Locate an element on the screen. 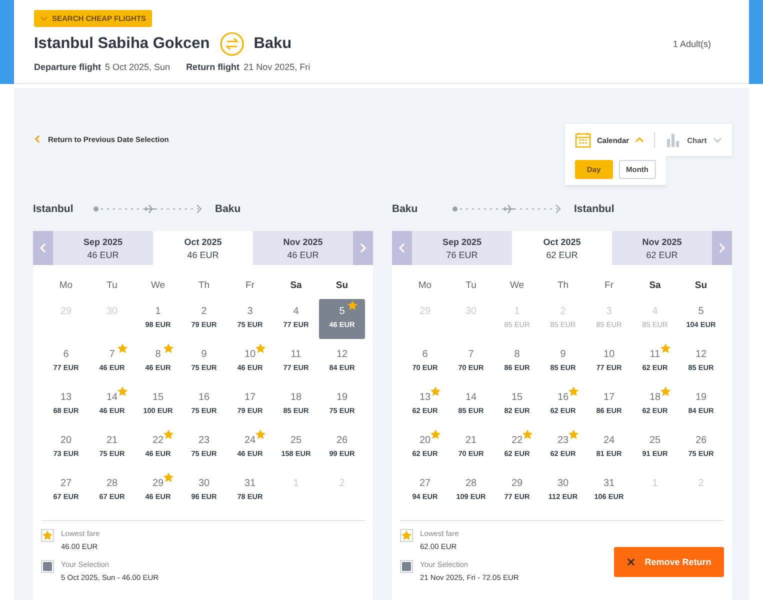  month-tab: Oct 2025 46 EUR is located at coordinates (203, 248).